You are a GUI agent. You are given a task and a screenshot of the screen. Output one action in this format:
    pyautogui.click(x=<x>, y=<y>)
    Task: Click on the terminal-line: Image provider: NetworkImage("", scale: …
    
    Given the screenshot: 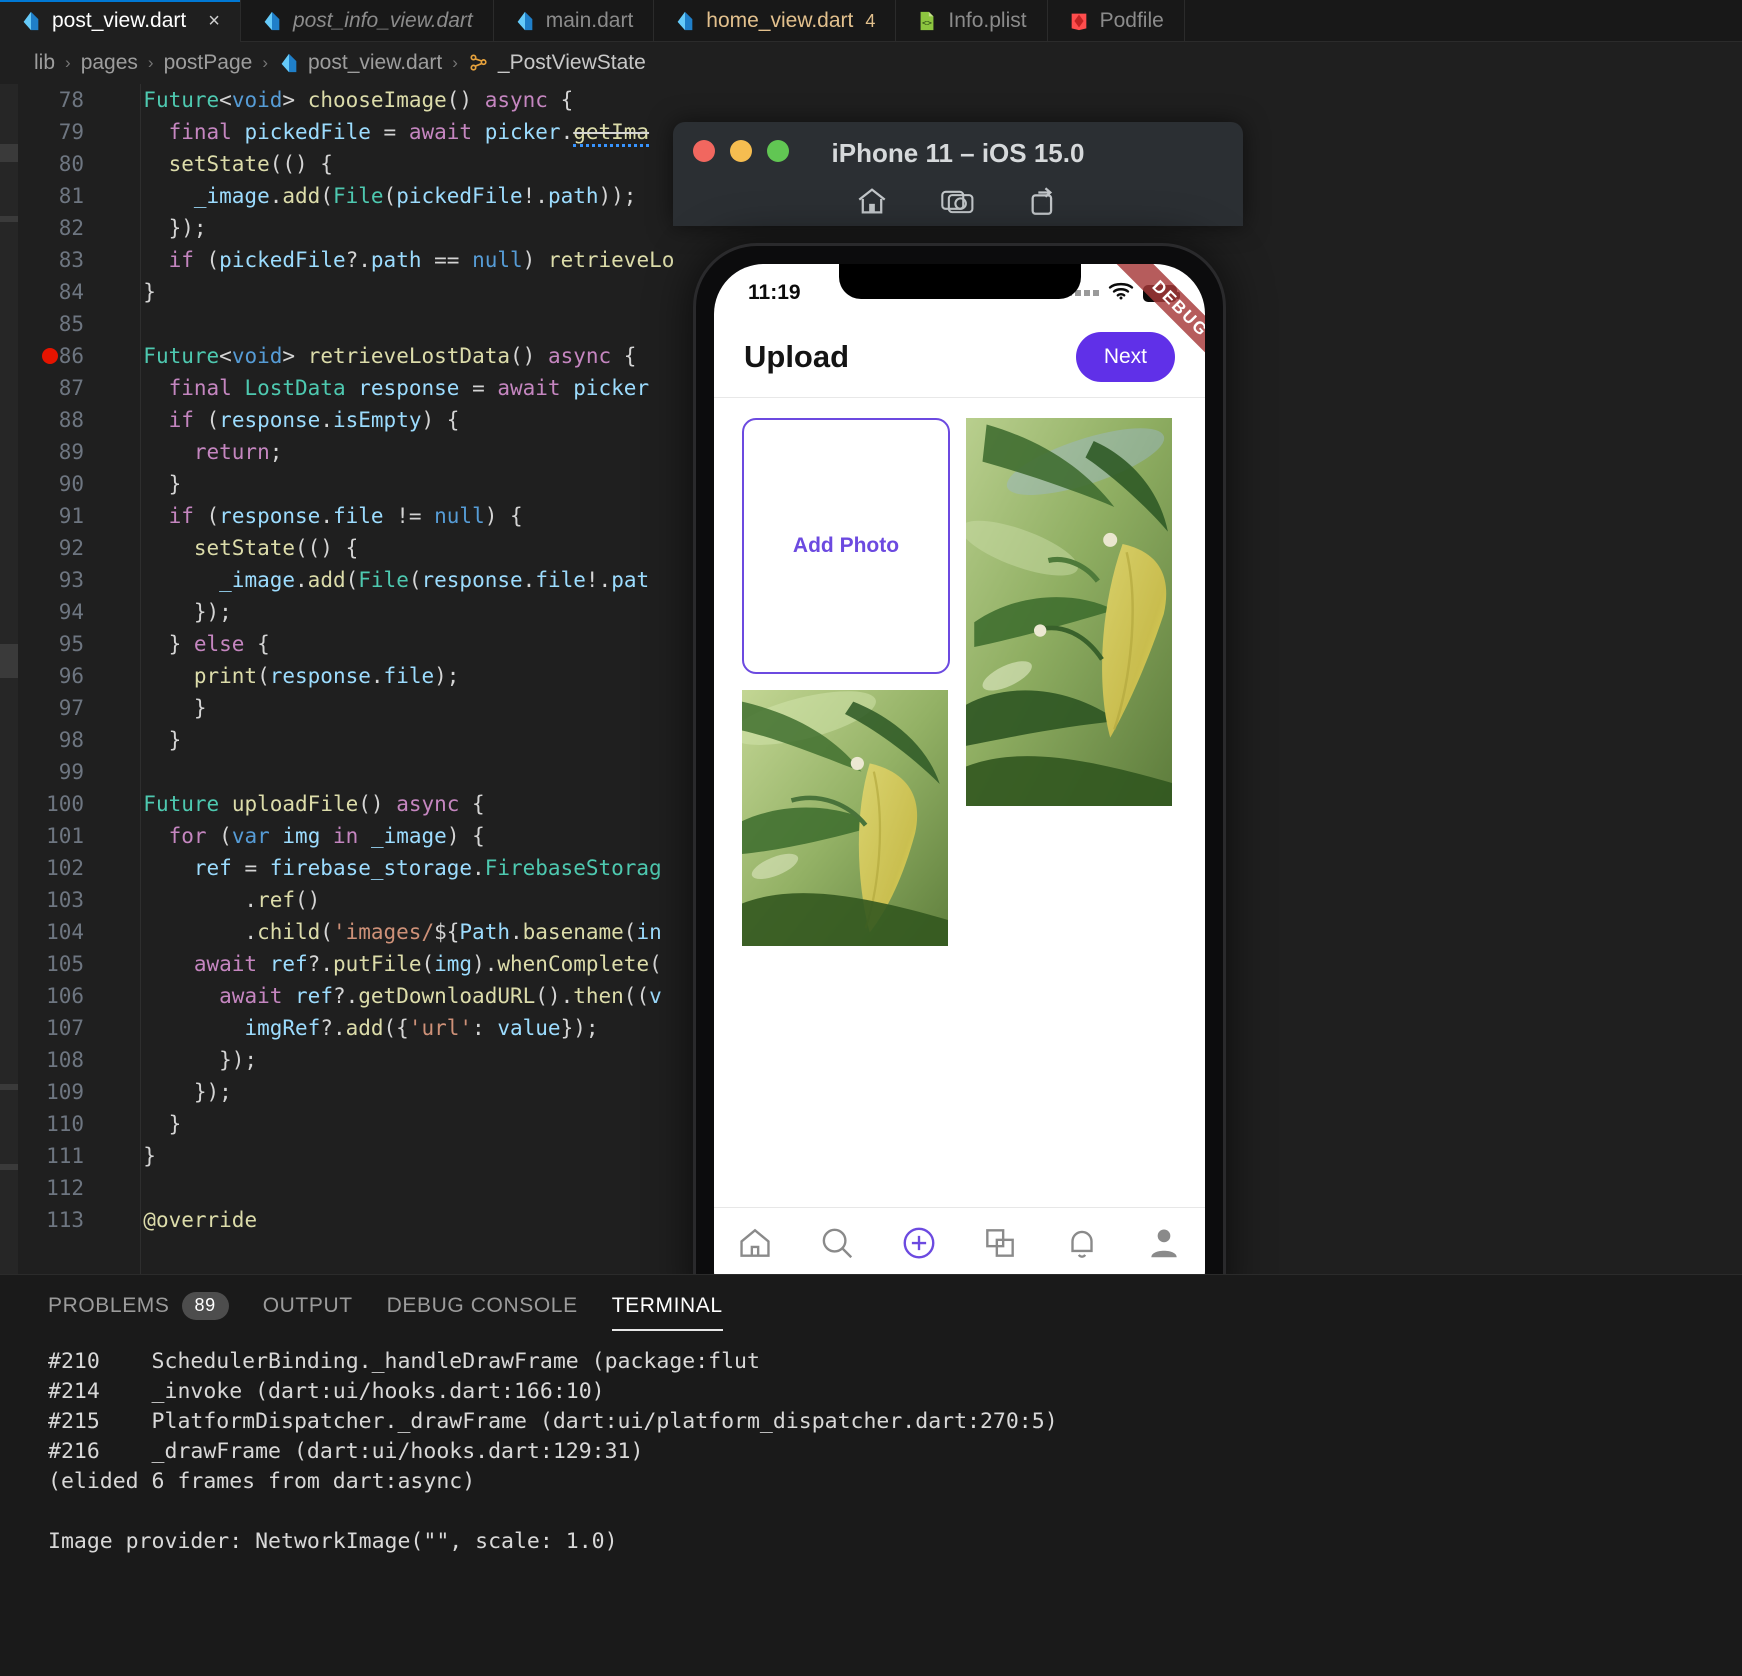 What is the action you would take?
    pyautogui.click(x=333, y=1541)
    